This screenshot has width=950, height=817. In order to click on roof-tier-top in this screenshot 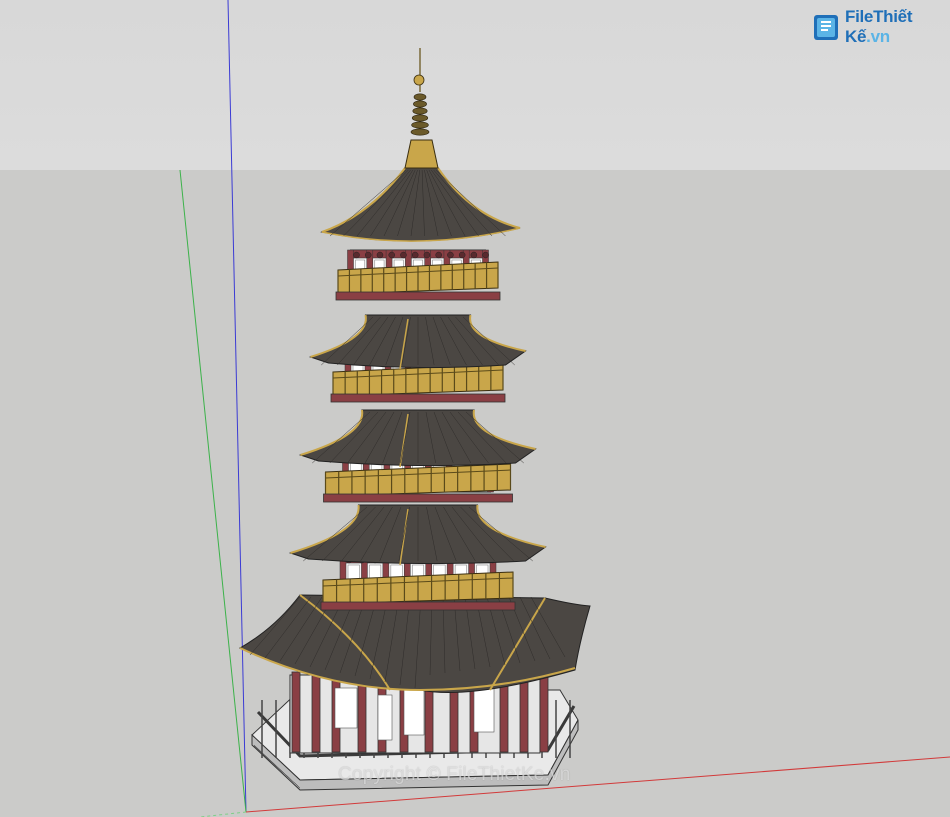, I will do `click(420, 204)`.